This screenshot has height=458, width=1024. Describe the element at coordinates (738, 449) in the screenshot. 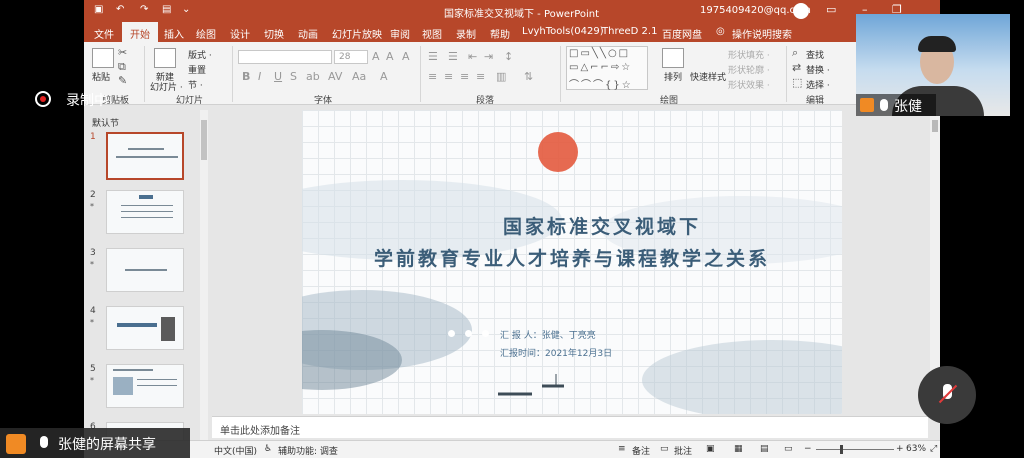

I see `slide-sorter-icon: ▦` at that location.